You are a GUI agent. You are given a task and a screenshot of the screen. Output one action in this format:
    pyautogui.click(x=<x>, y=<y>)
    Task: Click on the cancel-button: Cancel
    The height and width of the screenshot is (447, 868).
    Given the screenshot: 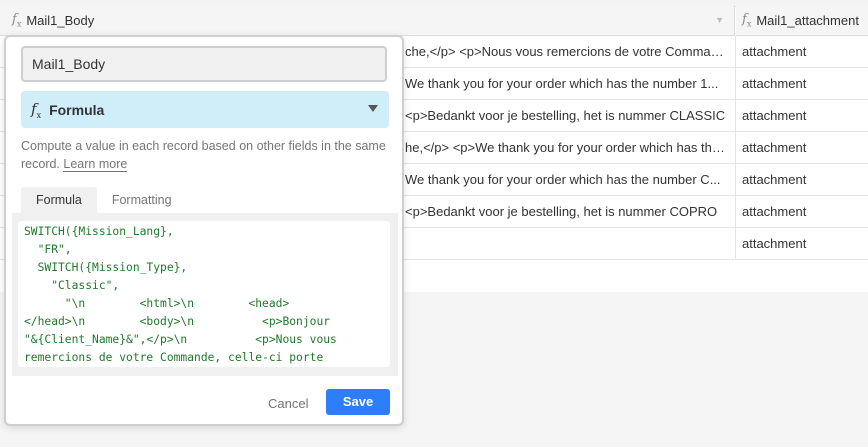 What is the action you would take?
    pyautogui.click(x=288, y=404)
    